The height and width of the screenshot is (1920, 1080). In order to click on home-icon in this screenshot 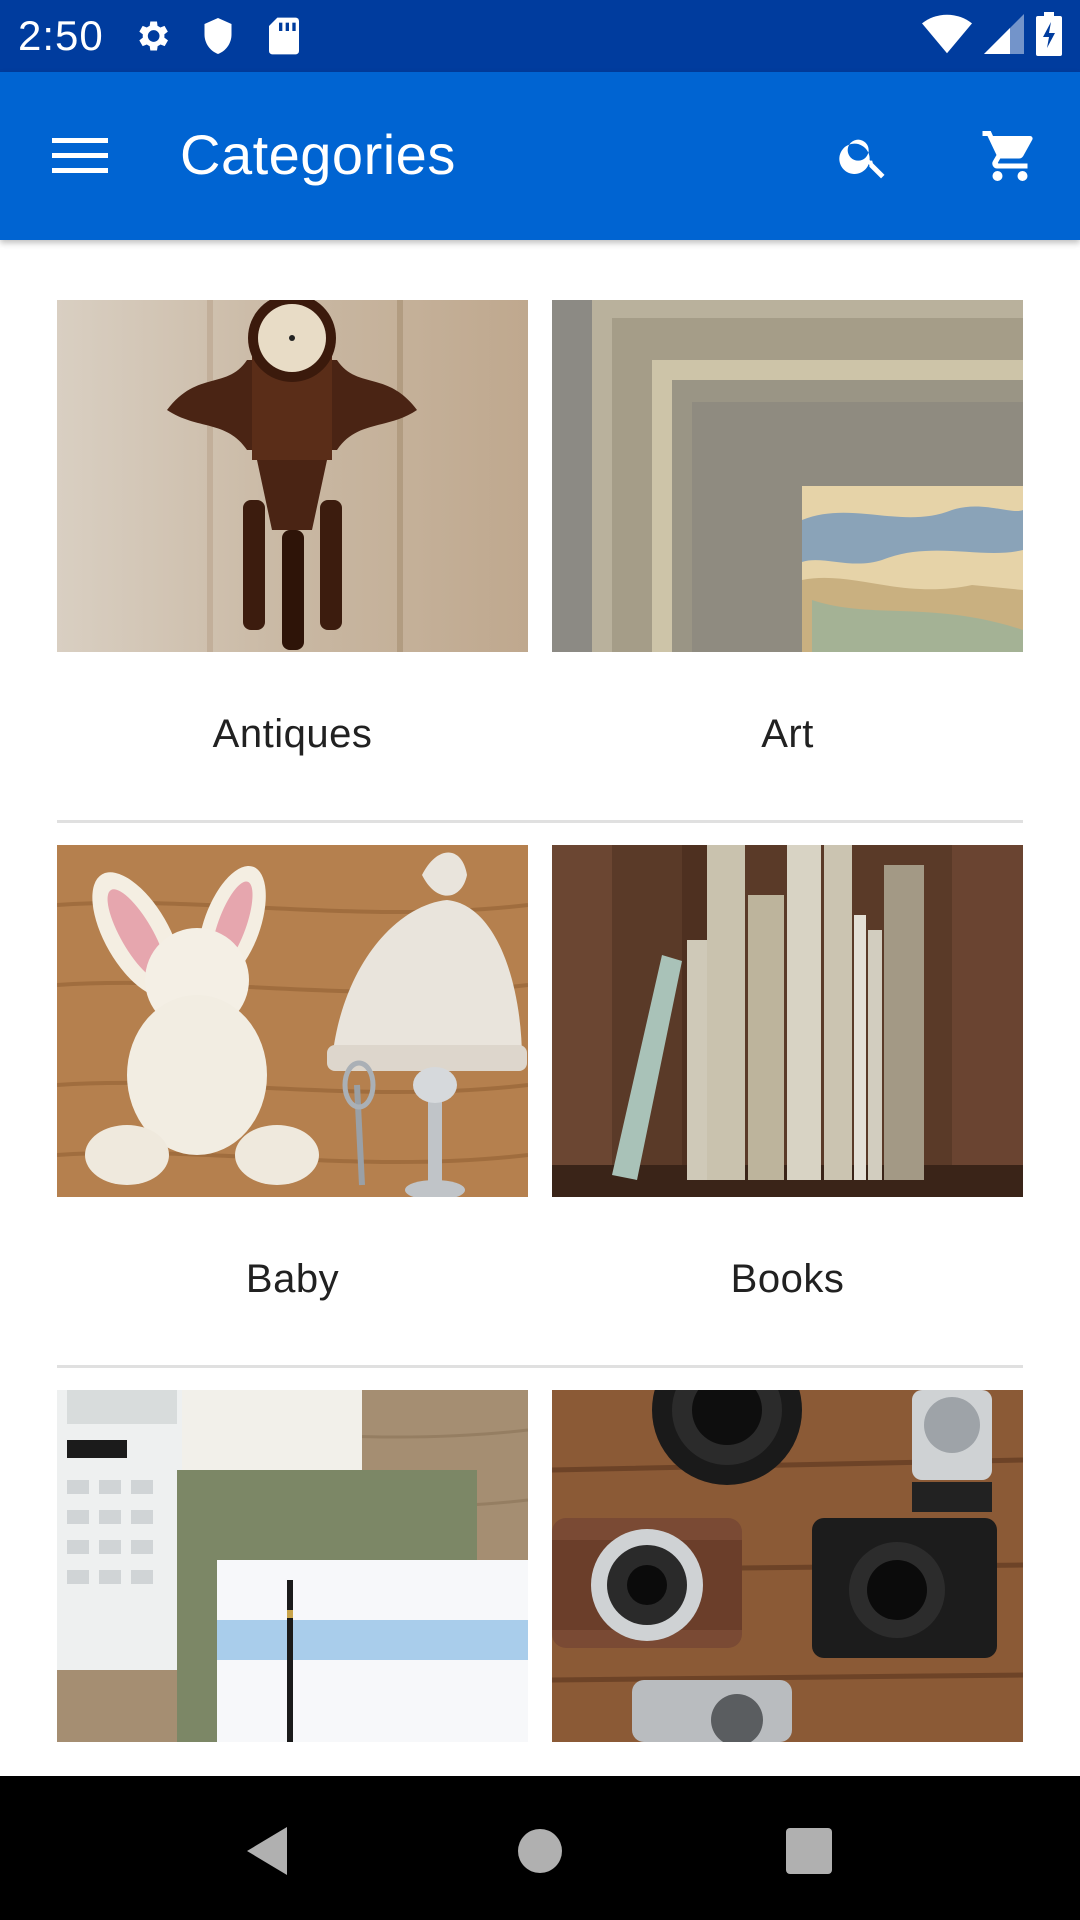, I will do `click(540, 1851)`.